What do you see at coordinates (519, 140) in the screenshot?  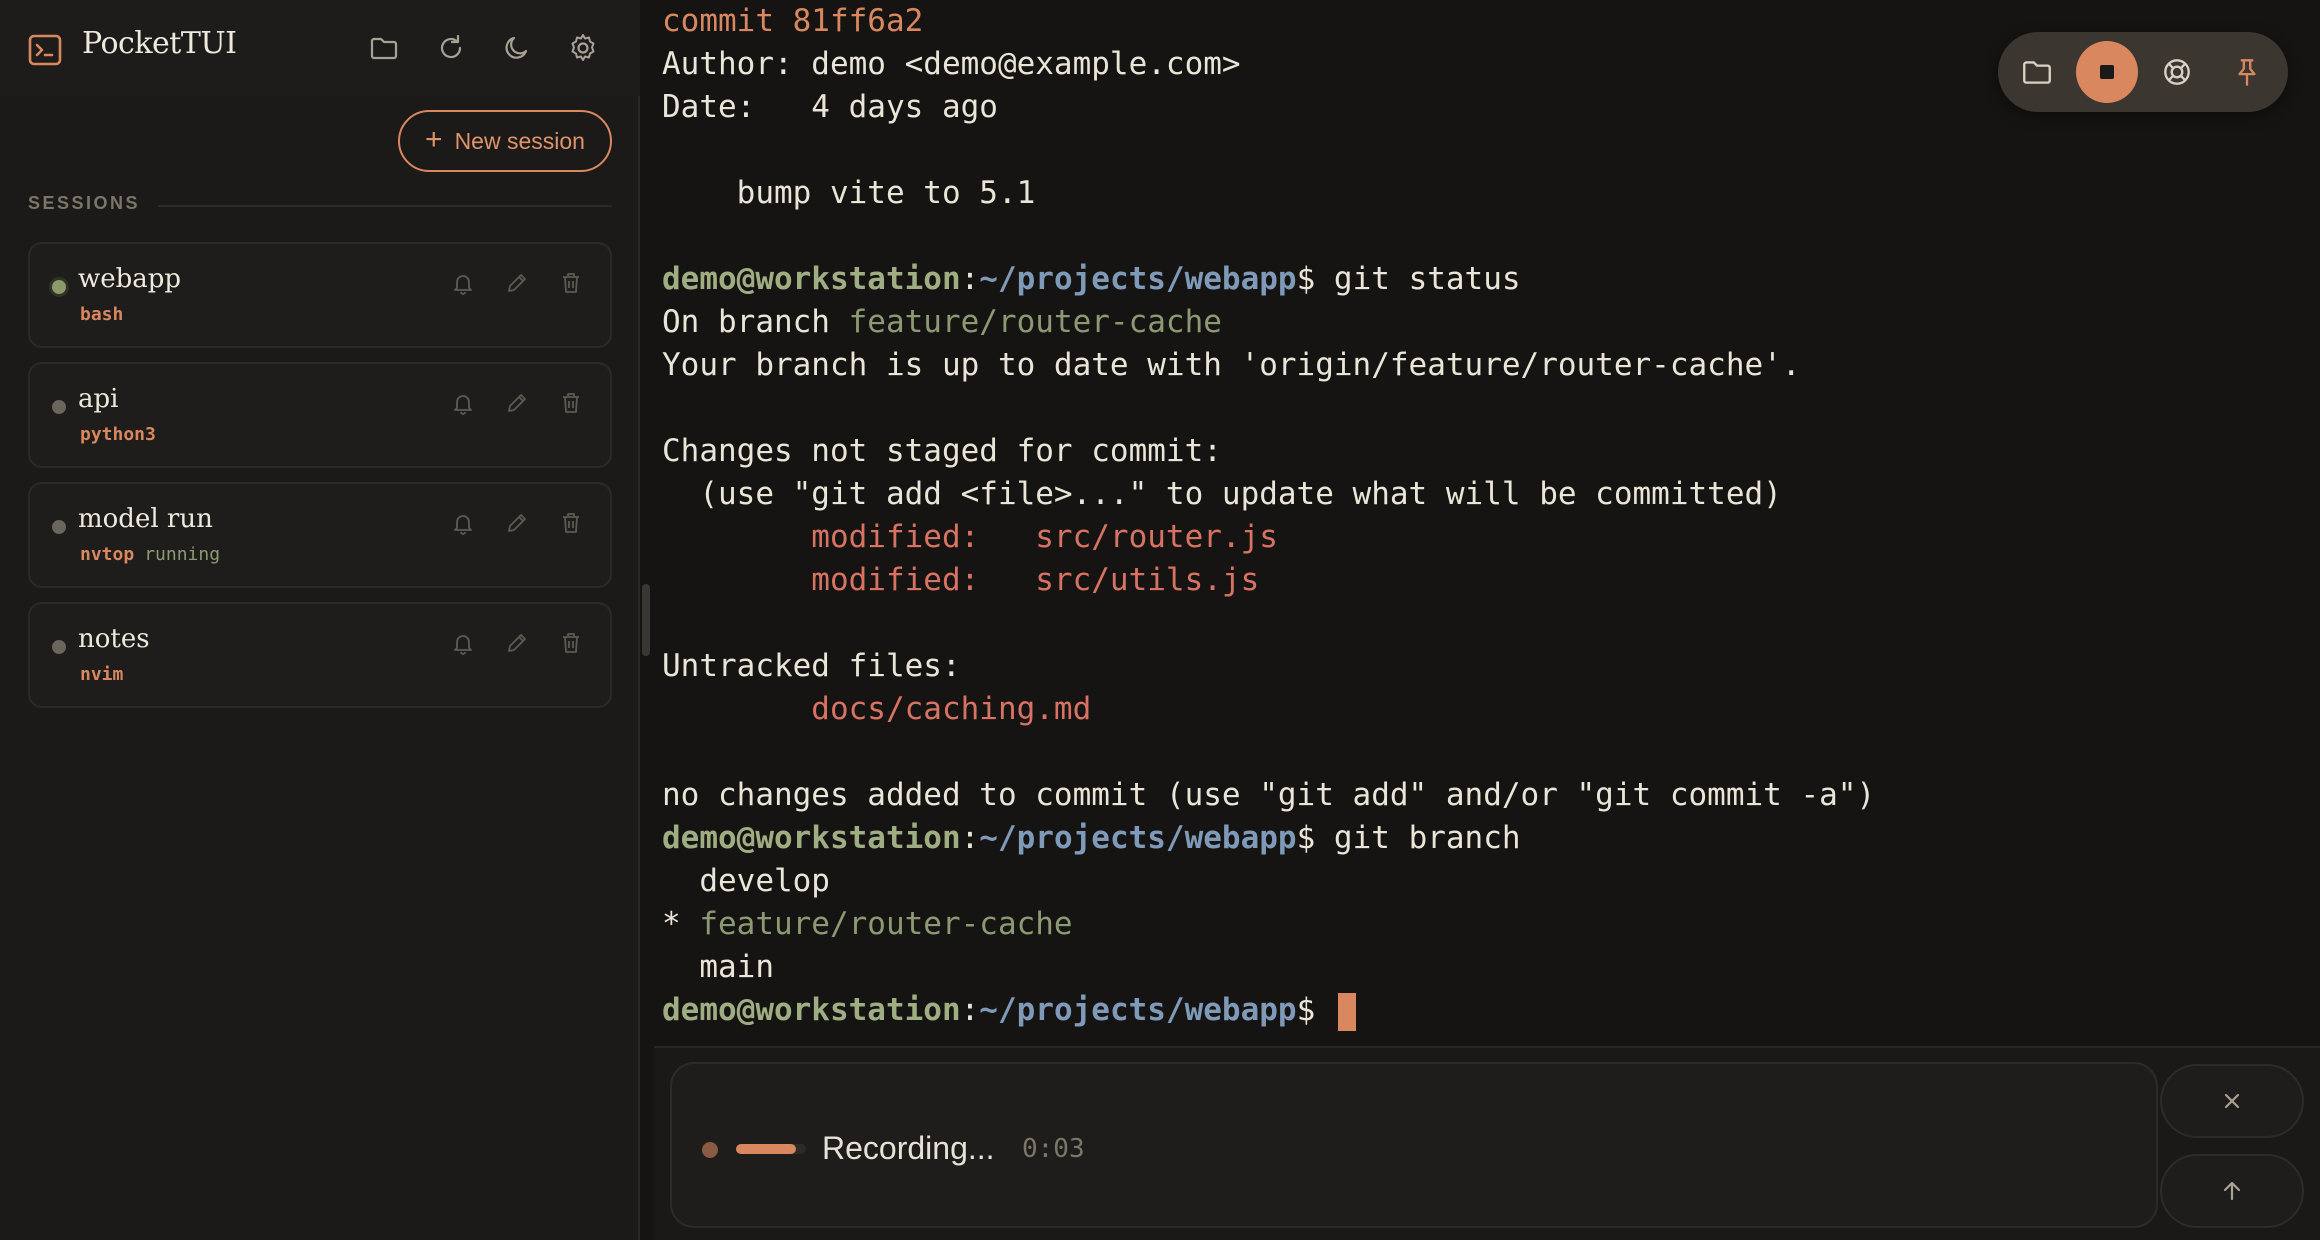 I see `new-session-label: New session` at bounding box center [519, 140].